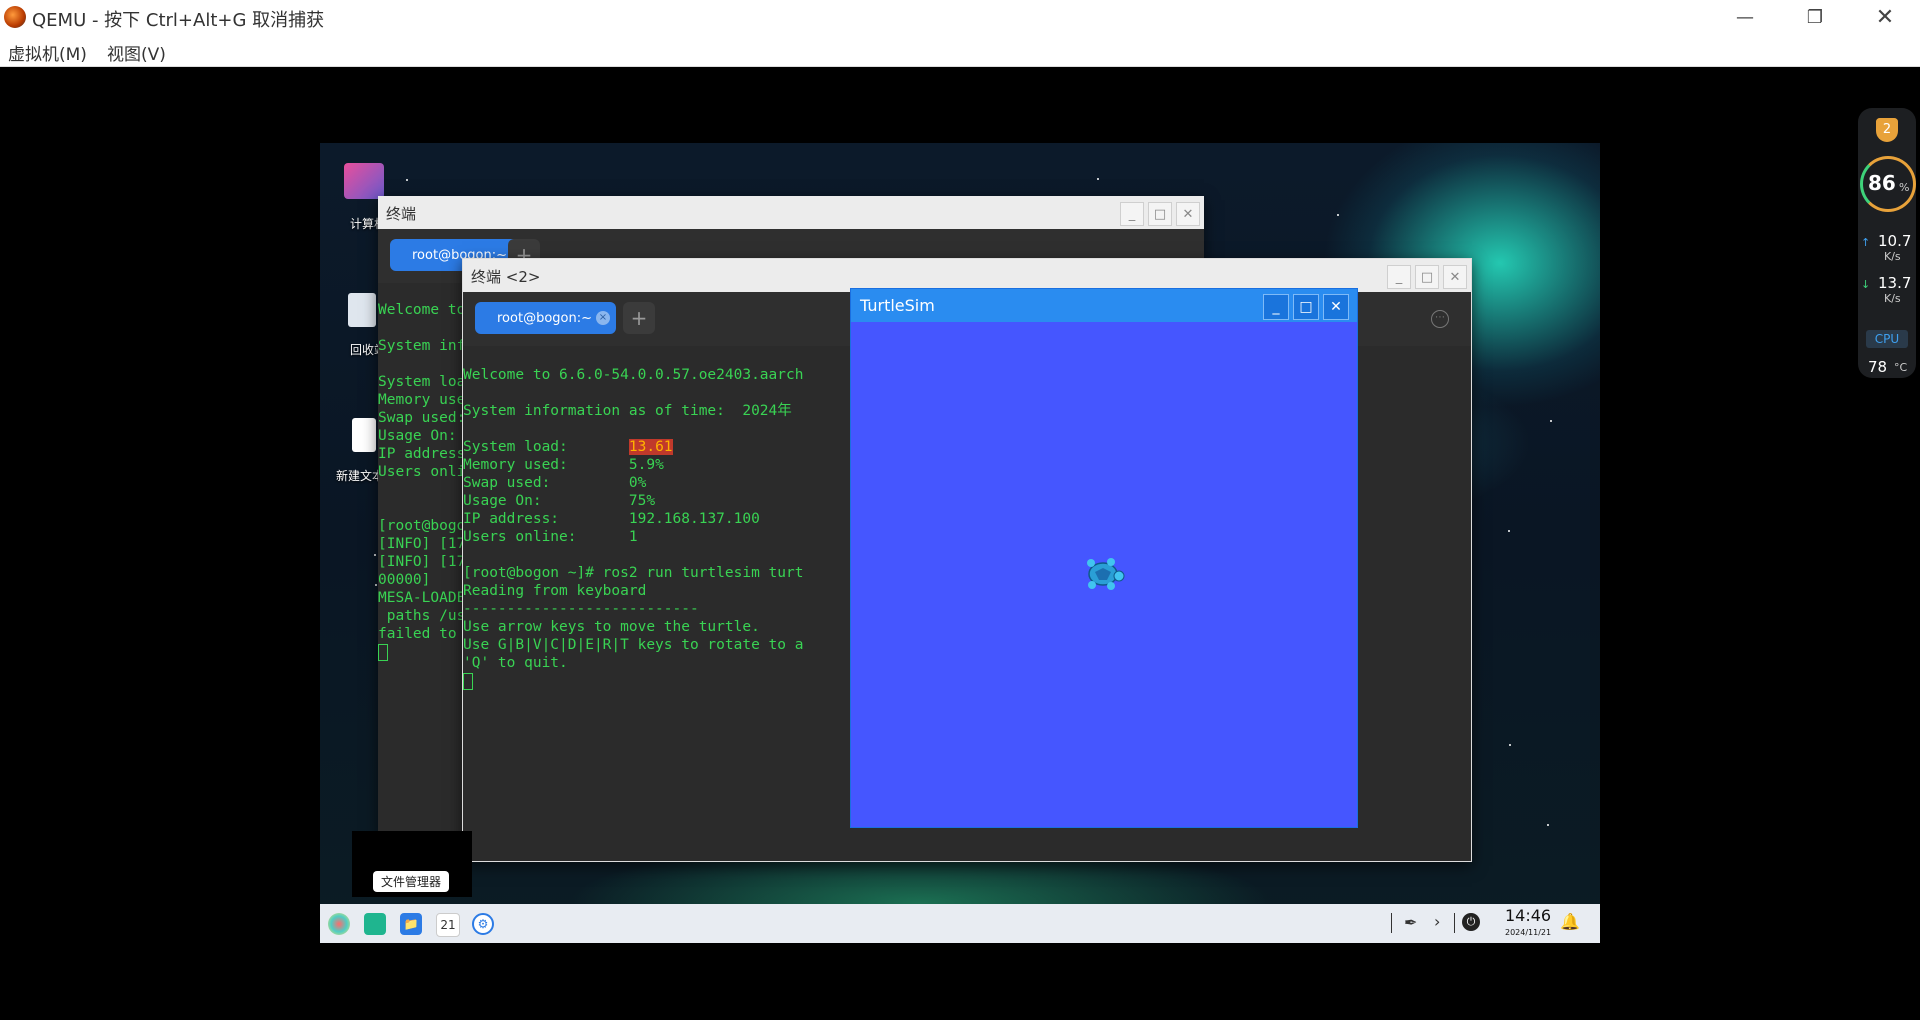 This screenshot has height=1020, width=1920. Describe the element at coordinates (1427, 277) in the screenshot. I see `terminal2-maximize-button: □` at that location.